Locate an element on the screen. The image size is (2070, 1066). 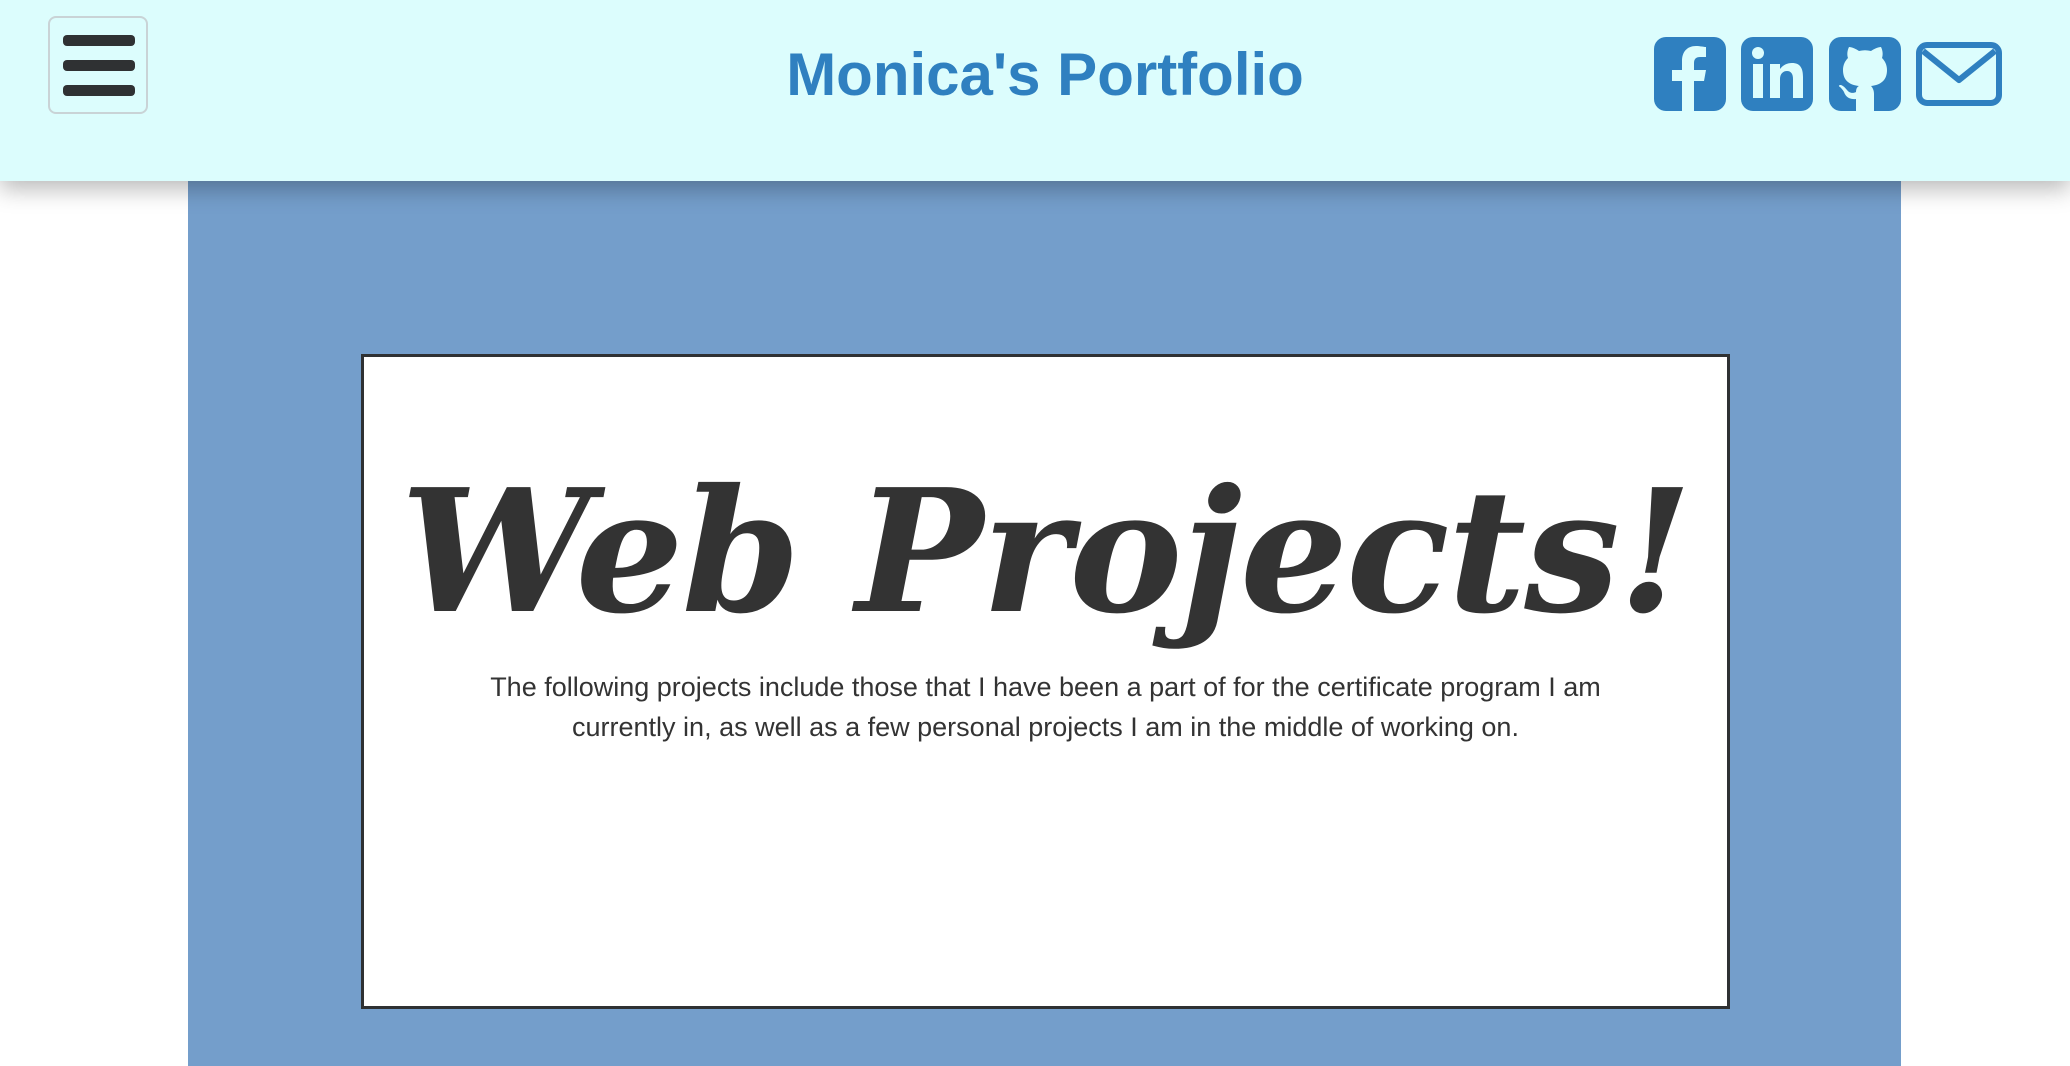
facebook-icon is located at coordinates (1690, 74).